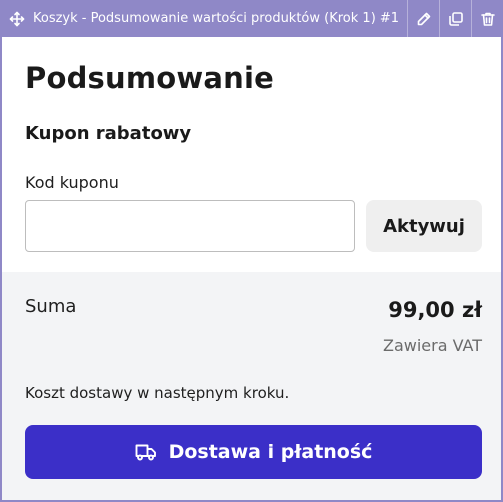 The height and width of the screenshot is (502, 503). What do you see at coordinates (17, 18) in the screenshot?
I see `move-icon` at bounding box center [17, 18].